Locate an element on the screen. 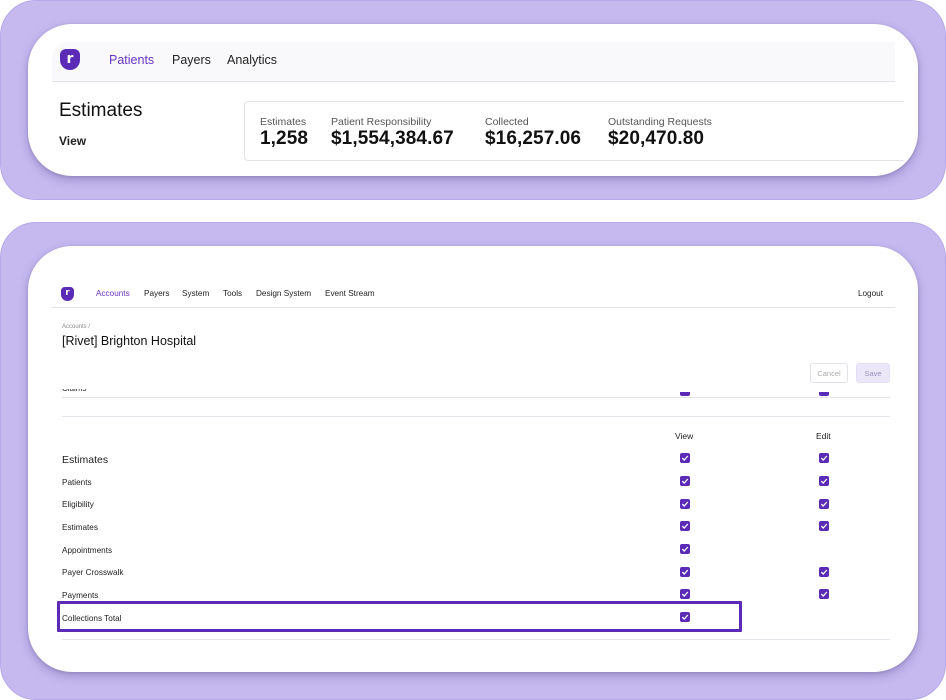  nav-analytics: Analytics is located at coordinates (252, 60).